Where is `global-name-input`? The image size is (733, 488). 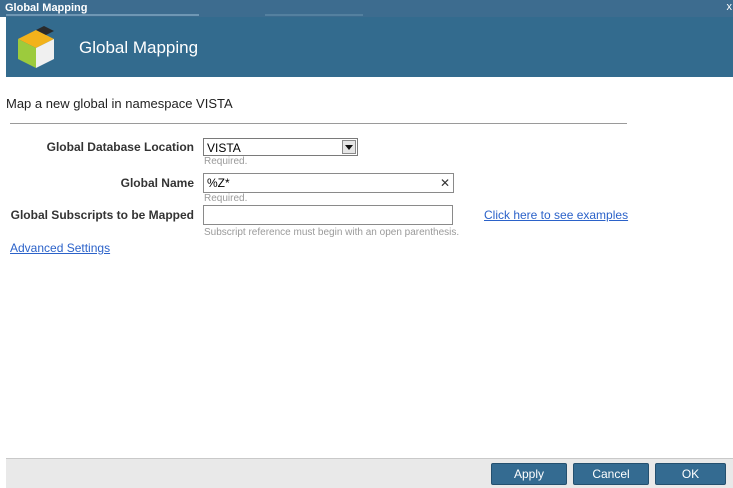
global-name-input is located at coordinates (328, 183).